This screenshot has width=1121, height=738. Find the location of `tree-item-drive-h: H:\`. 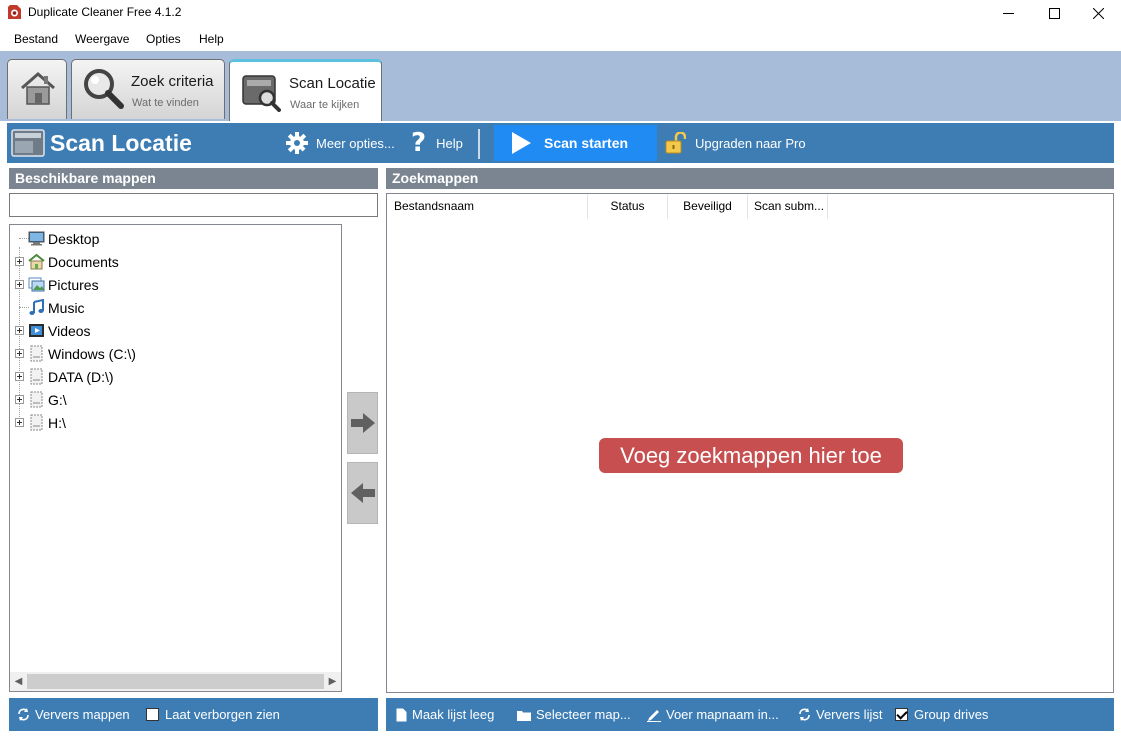

tree-item-drive-h: H:\ is located at coordinates (175, 422).